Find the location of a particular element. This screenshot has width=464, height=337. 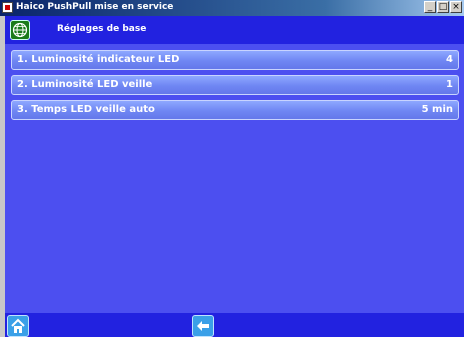

home-icon is located at coordinates (18, 325).